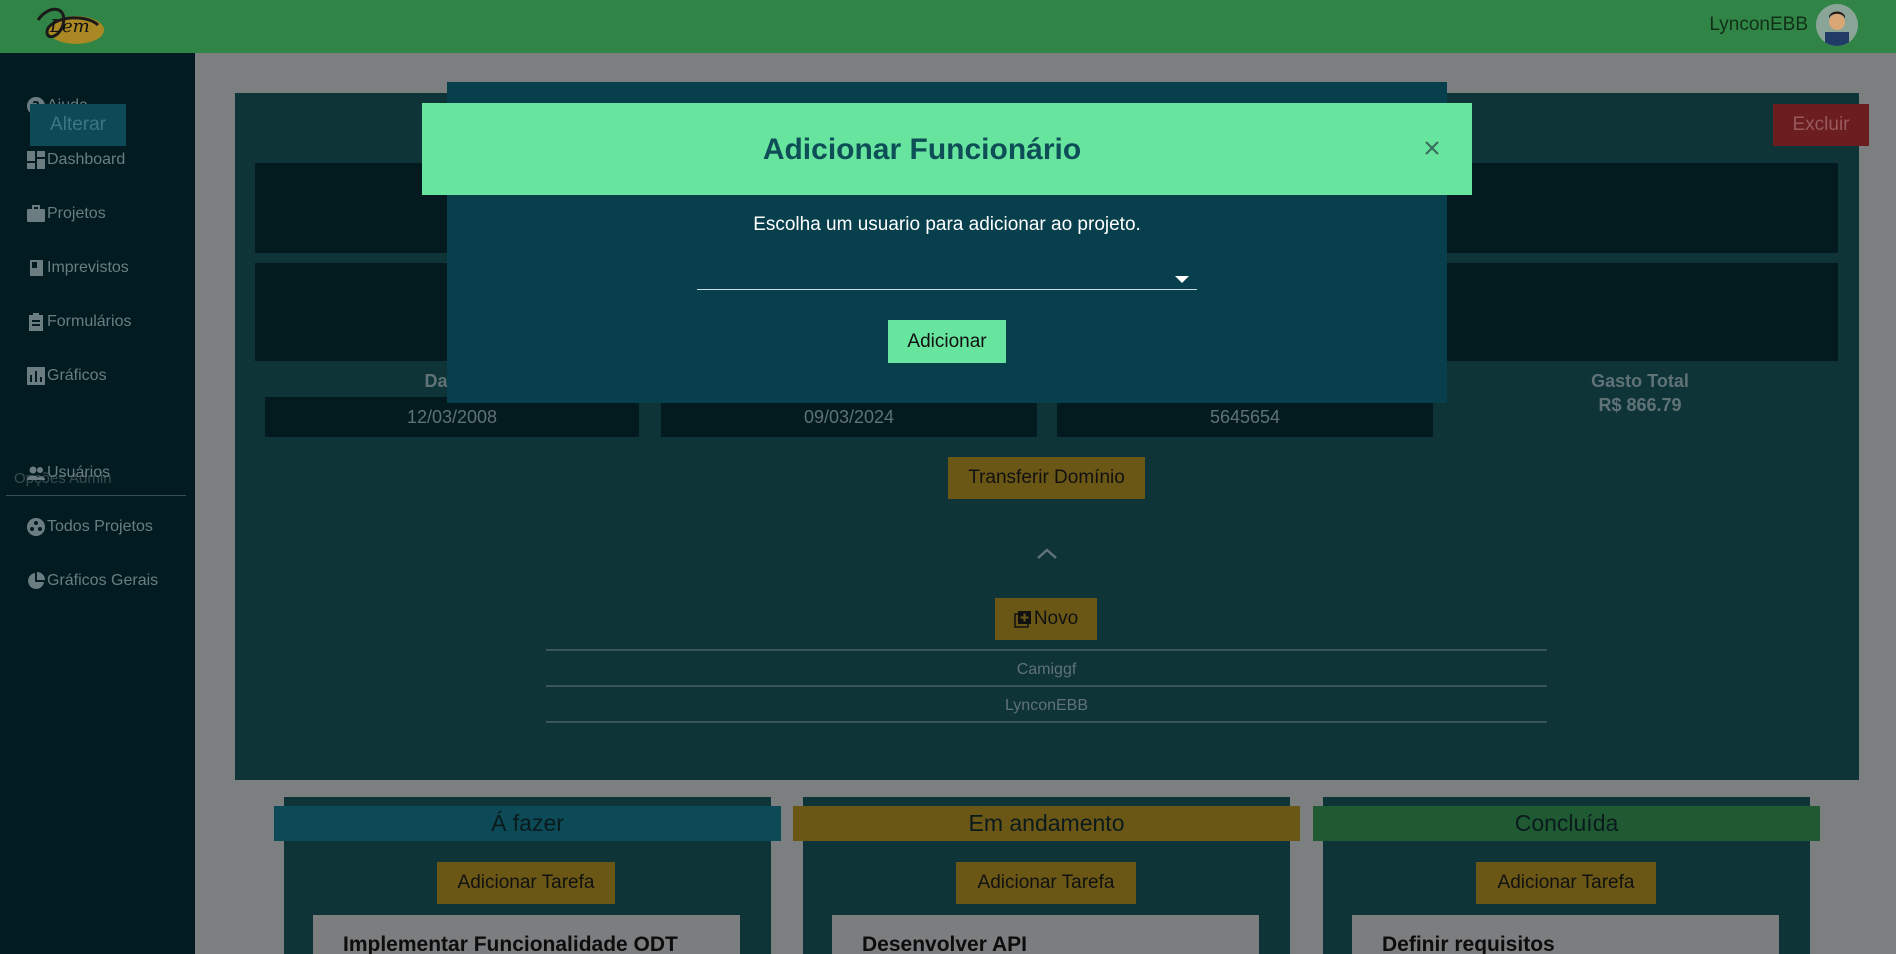 Image resolution: width=1896 pixels, height=954 pixels. I want to click on book-icon, so click(36, 268).